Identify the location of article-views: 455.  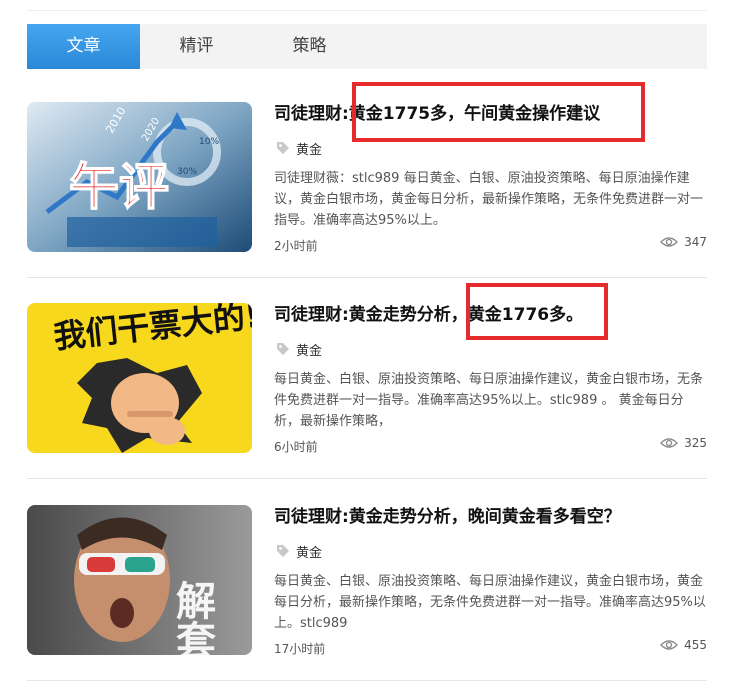
(683, 645).